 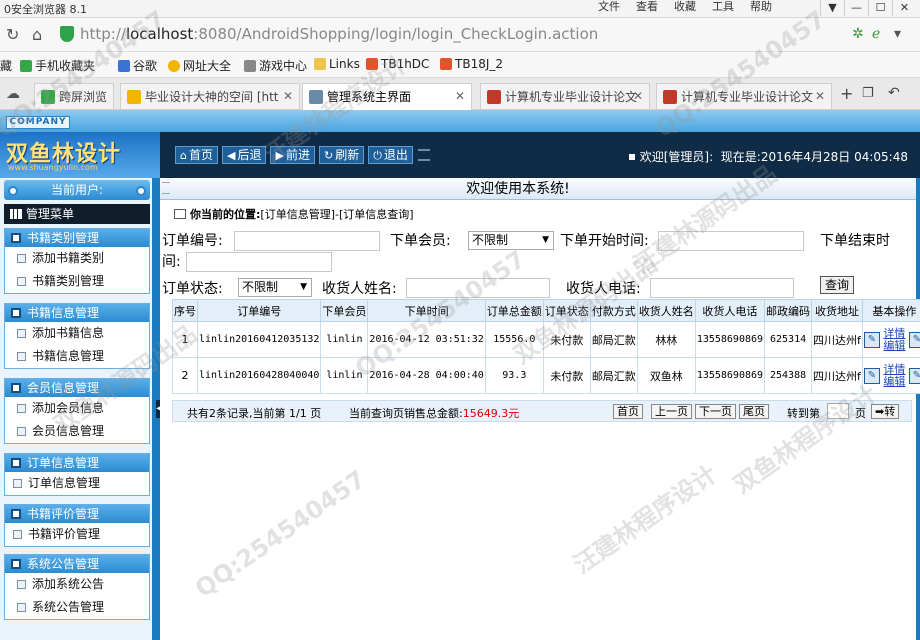 What do you see at coordinates (880, 8) in the screenshot?
I see `maximize-button: ☐` at bounding box center [880, 8].